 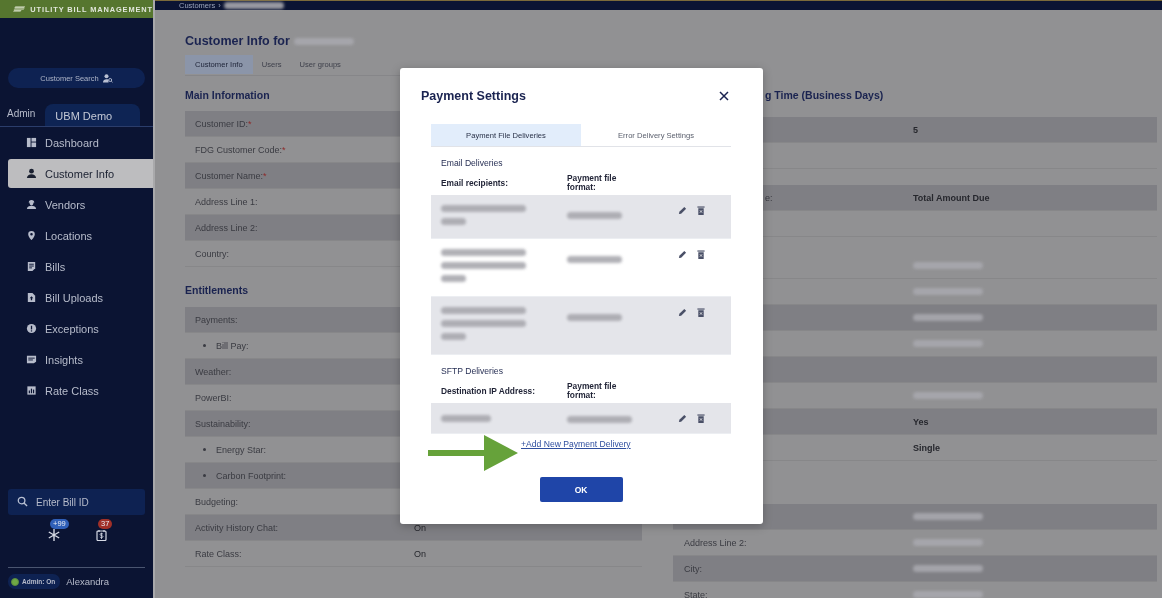 I want to click on sidebar-item: Exceptions, so click(x=80, y=328).